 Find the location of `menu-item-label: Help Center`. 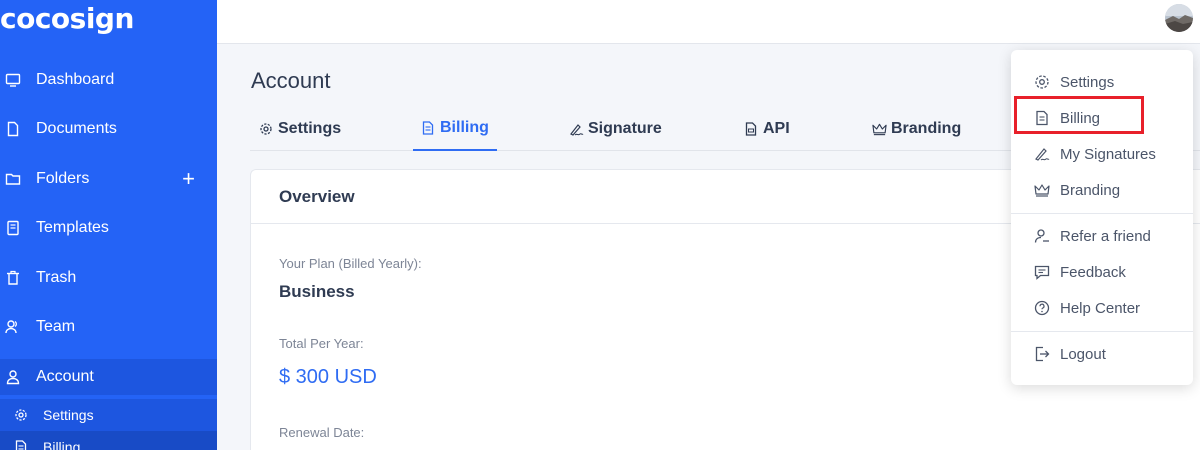

menu-item-label: Help Center is located at coordinates (1100, 308).